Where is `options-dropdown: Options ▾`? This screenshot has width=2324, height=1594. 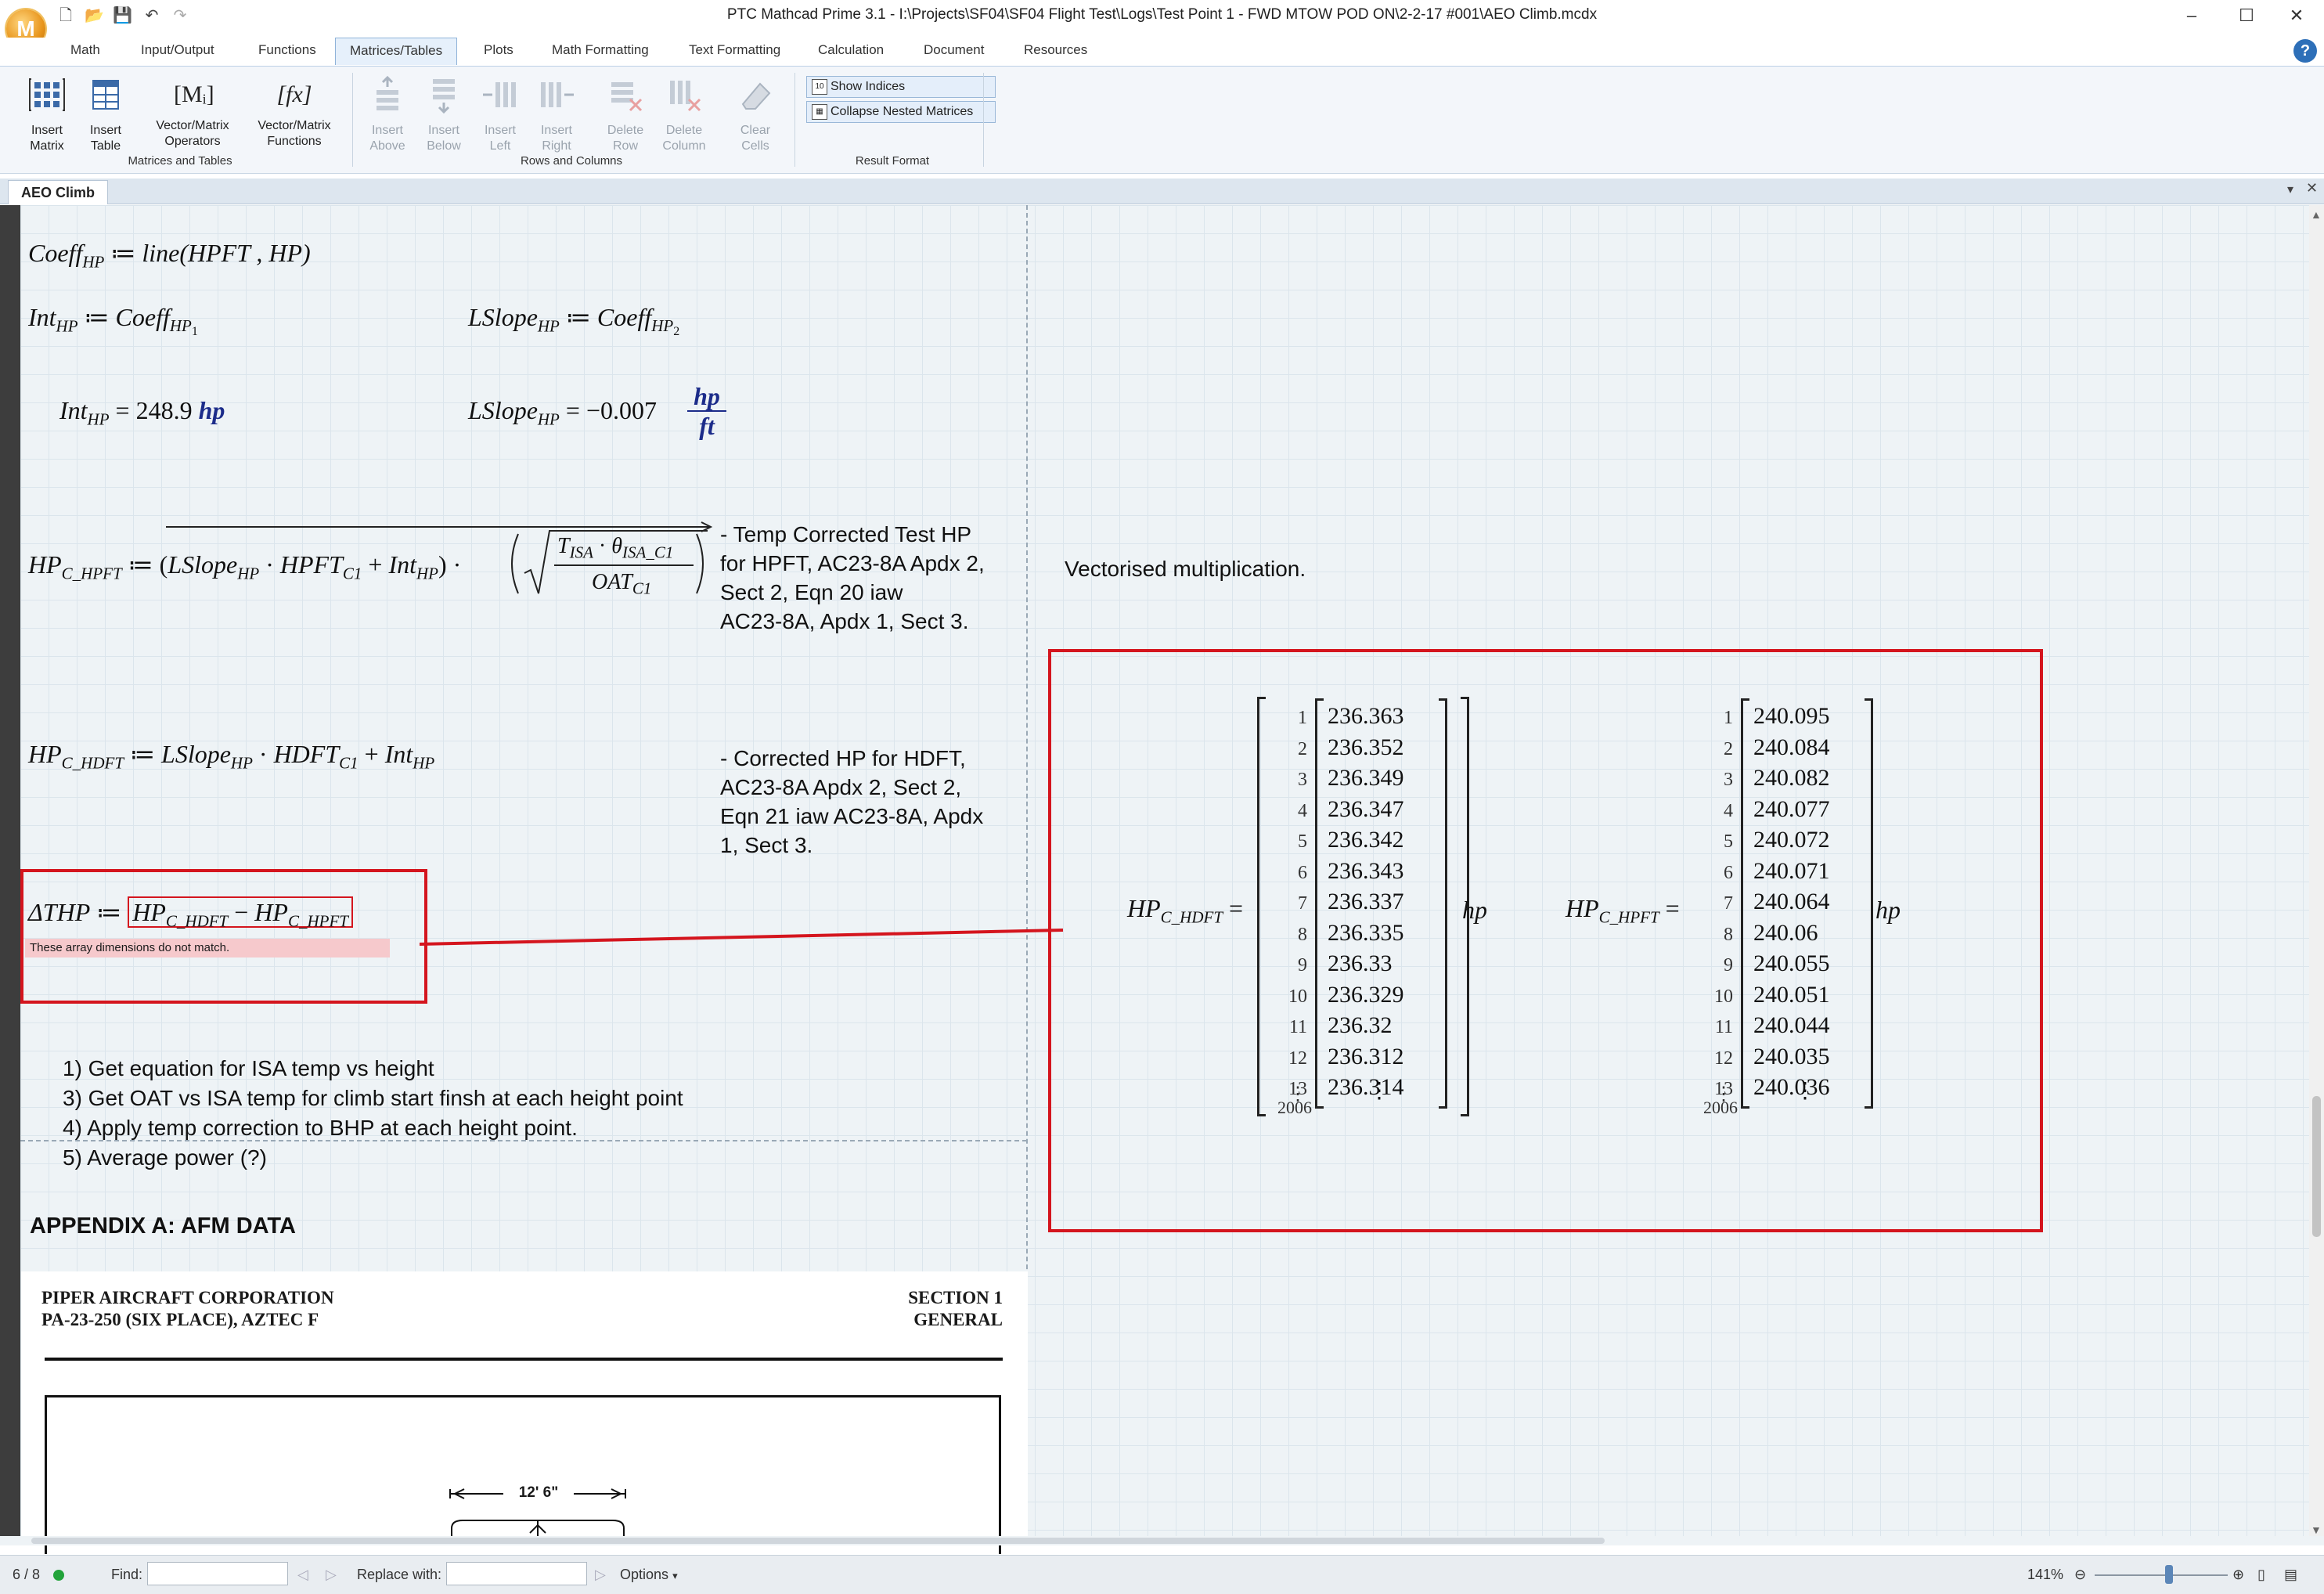
options-dropdown: Options ▾ is located at coordinates (649, 1575).